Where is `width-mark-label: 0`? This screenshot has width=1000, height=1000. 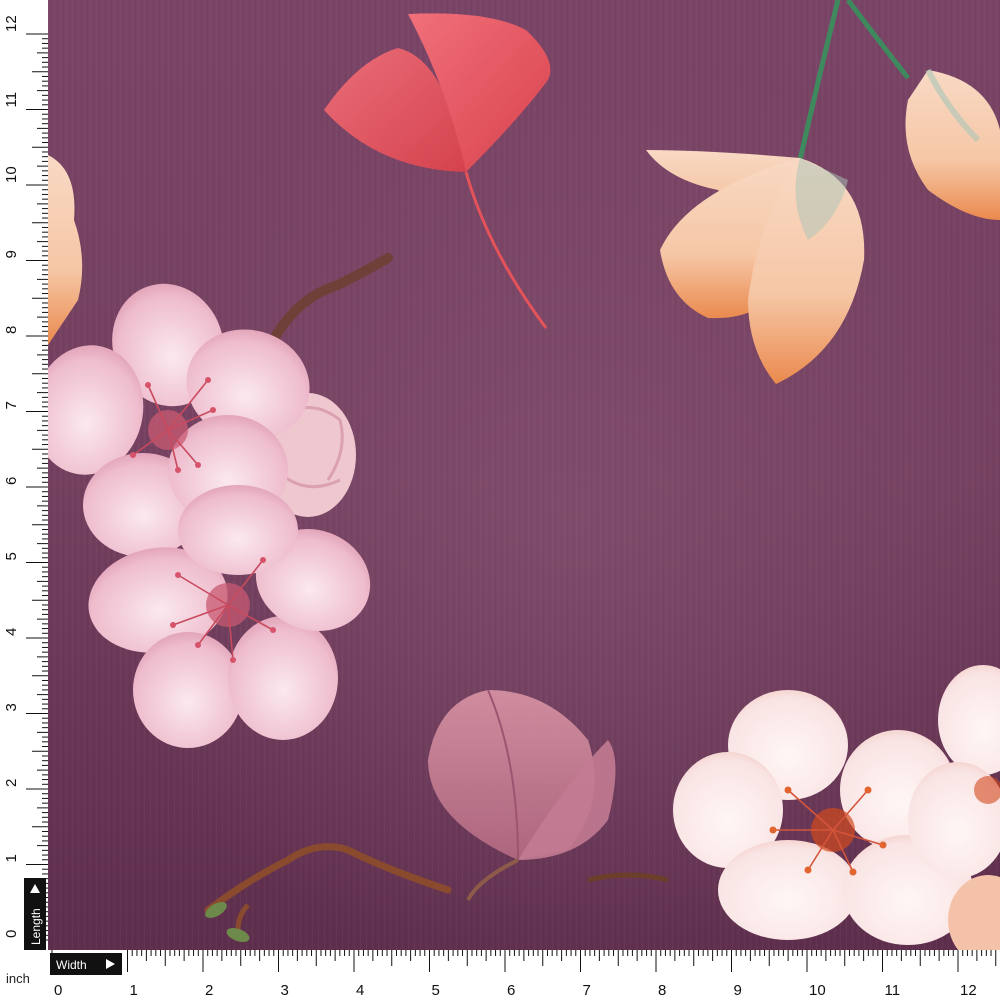
width-mark-label: 0 is located at coordinates (58, 990).